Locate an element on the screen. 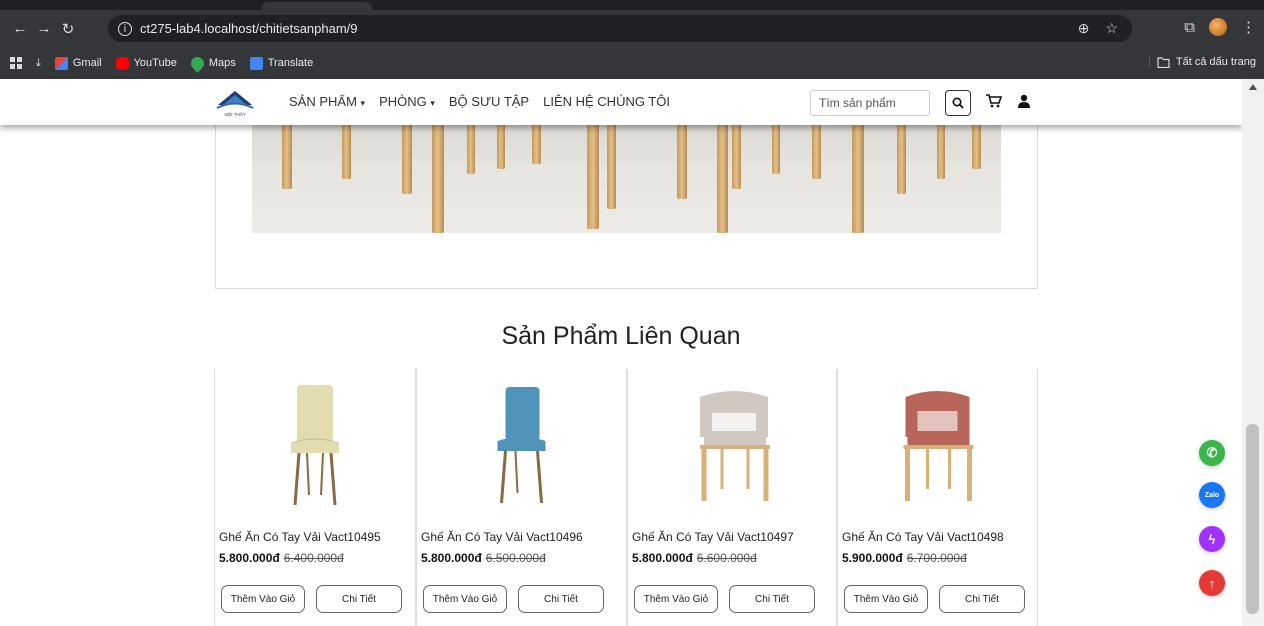  zalo-icon: Zalo is located at coordinates (1212, 495).